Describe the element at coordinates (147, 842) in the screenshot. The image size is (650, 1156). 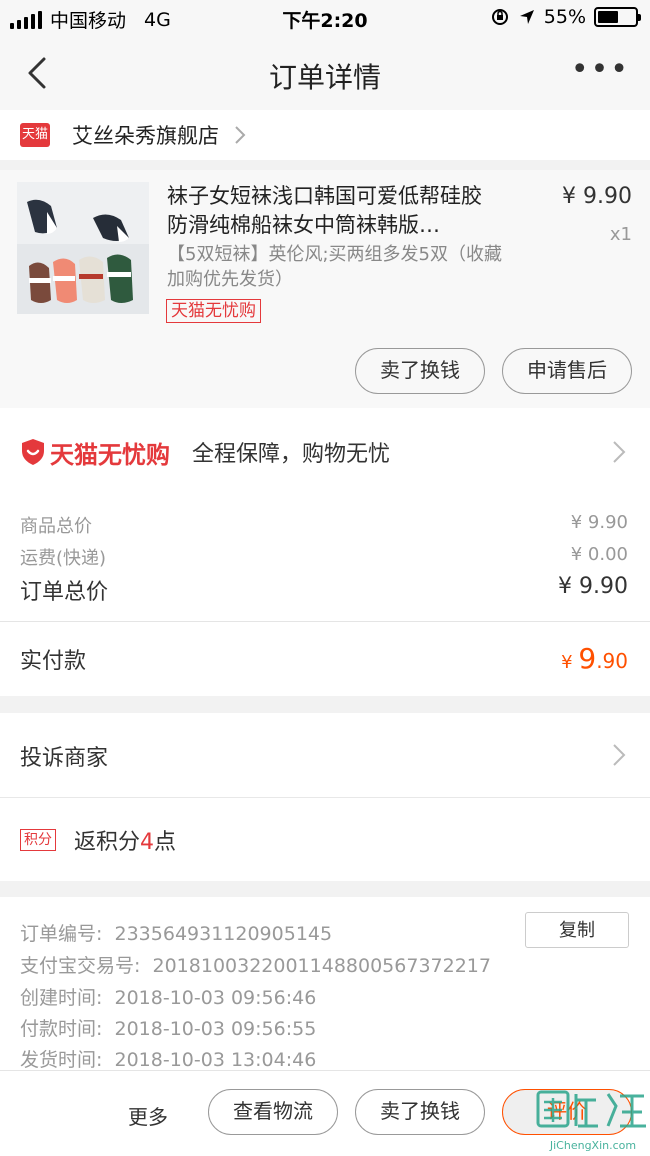
I see `points-count: 4` at that location.